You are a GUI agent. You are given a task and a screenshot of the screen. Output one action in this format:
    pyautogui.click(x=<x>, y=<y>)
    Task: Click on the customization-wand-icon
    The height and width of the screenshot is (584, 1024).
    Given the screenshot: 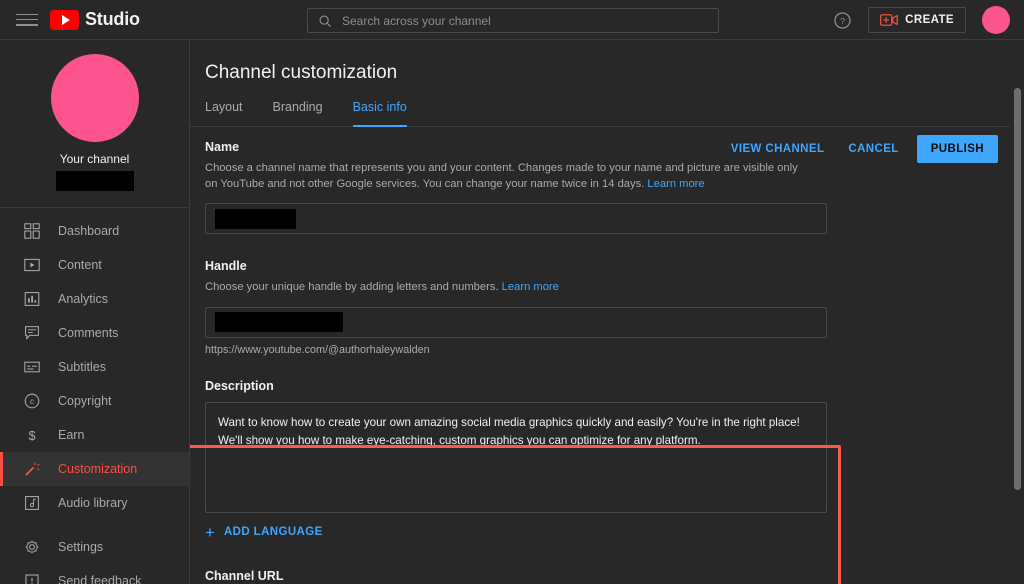 What is the action you would take?
    pyautogui.click(x=32, y=469)
    